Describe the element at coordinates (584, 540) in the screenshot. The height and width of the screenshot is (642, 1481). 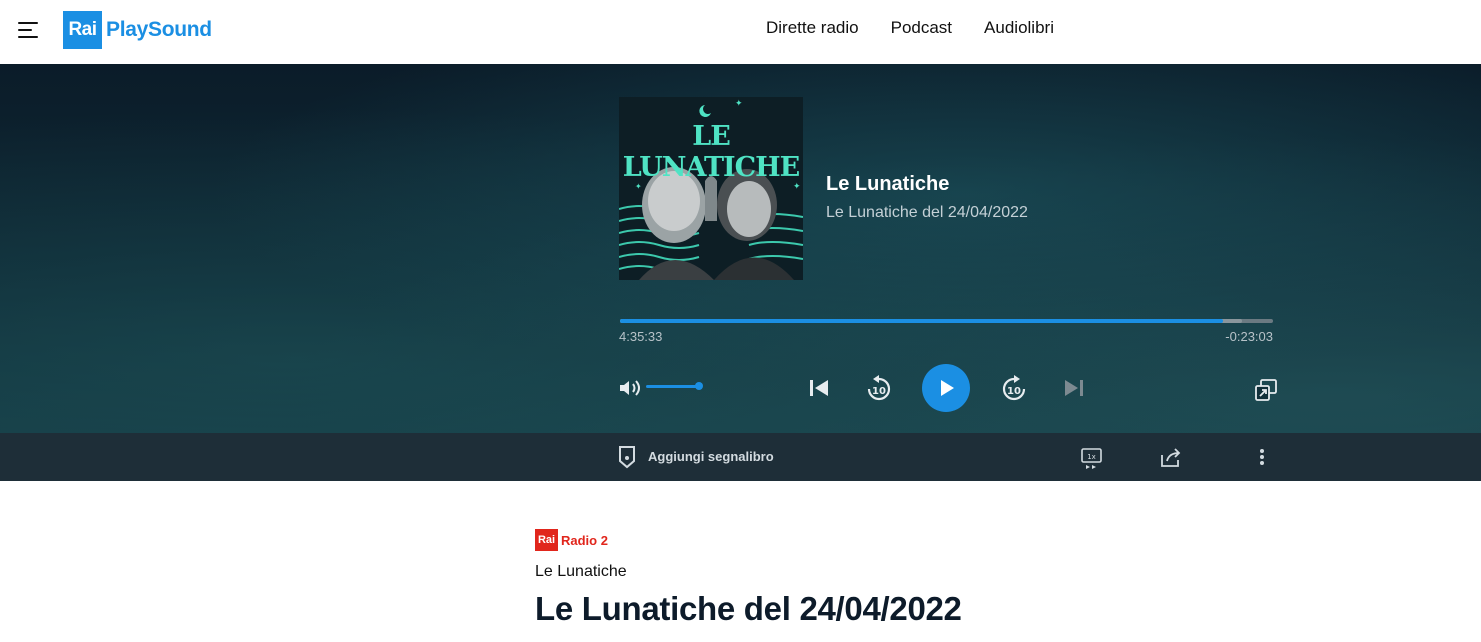
I see `channel-name: Radio 2` at that location.